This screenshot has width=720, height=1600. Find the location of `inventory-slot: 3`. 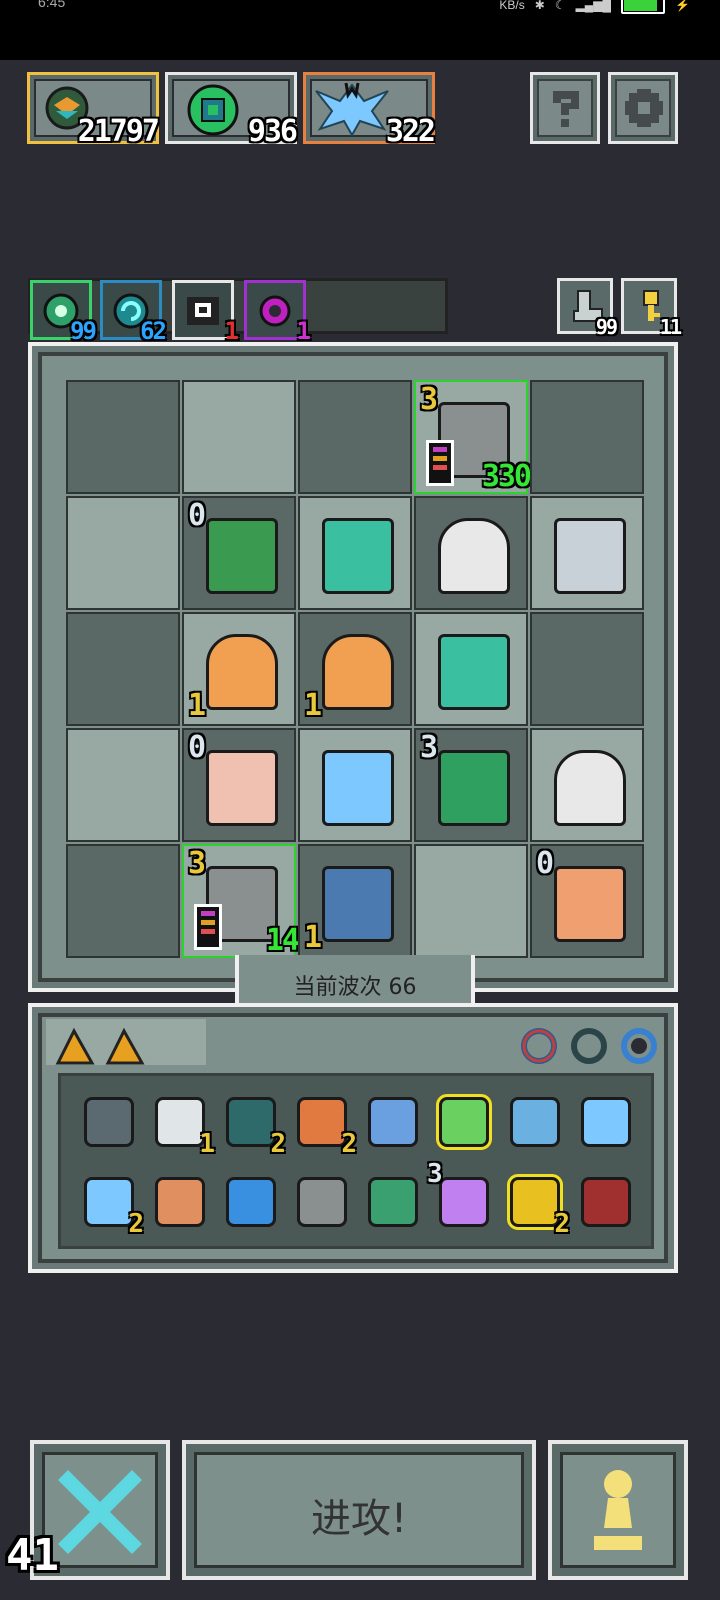

inventory-slot: 3 is located at coordinates (459, 1194).